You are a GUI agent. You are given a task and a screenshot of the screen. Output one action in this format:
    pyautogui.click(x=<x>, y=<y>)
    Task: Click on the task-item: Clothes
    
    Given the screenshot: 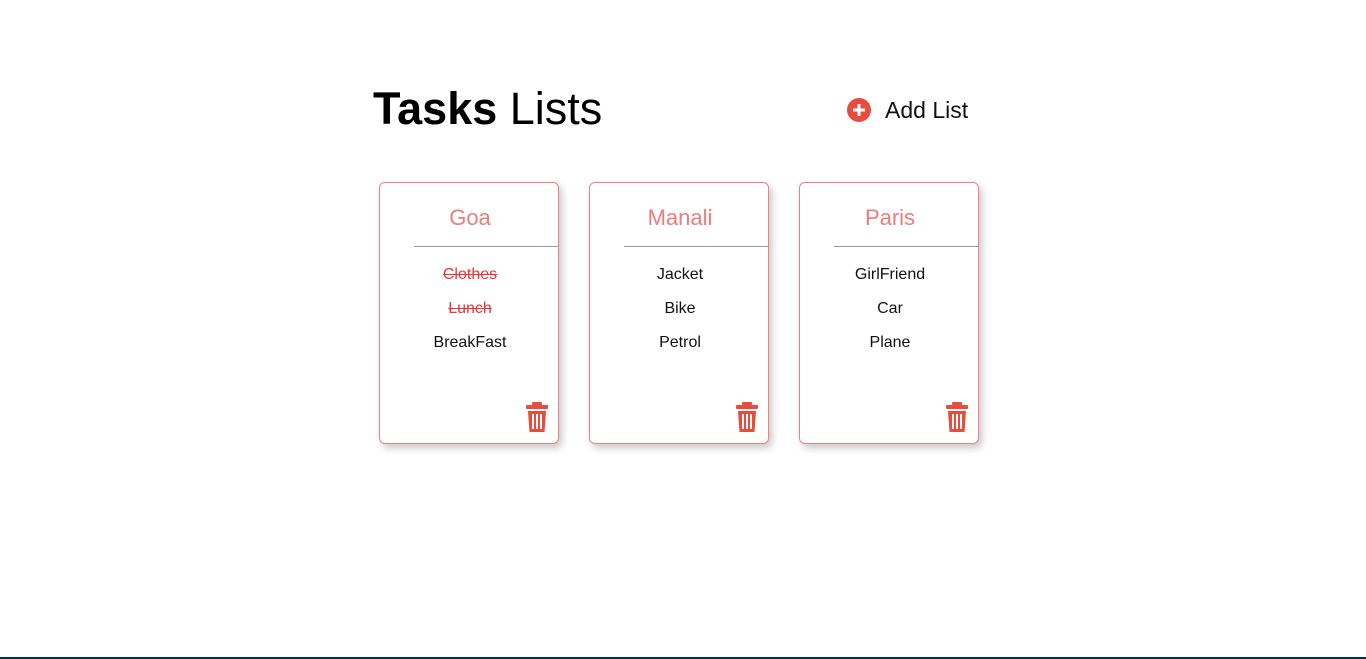 What is the action you would take?
    pyautogui.click(x=470, y=282)
    